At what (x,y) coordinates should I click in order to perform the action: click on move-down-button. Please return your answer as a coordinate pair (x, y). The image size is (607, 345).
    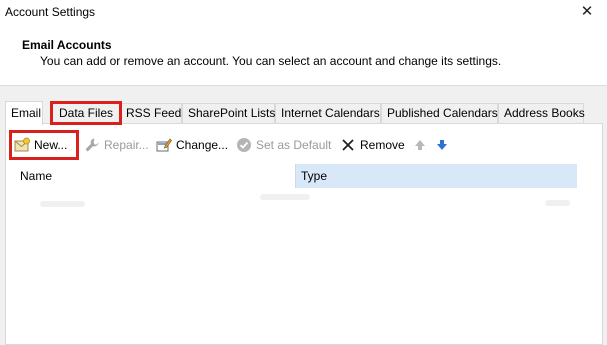
    Looking at the image, I should click on (440, 145).